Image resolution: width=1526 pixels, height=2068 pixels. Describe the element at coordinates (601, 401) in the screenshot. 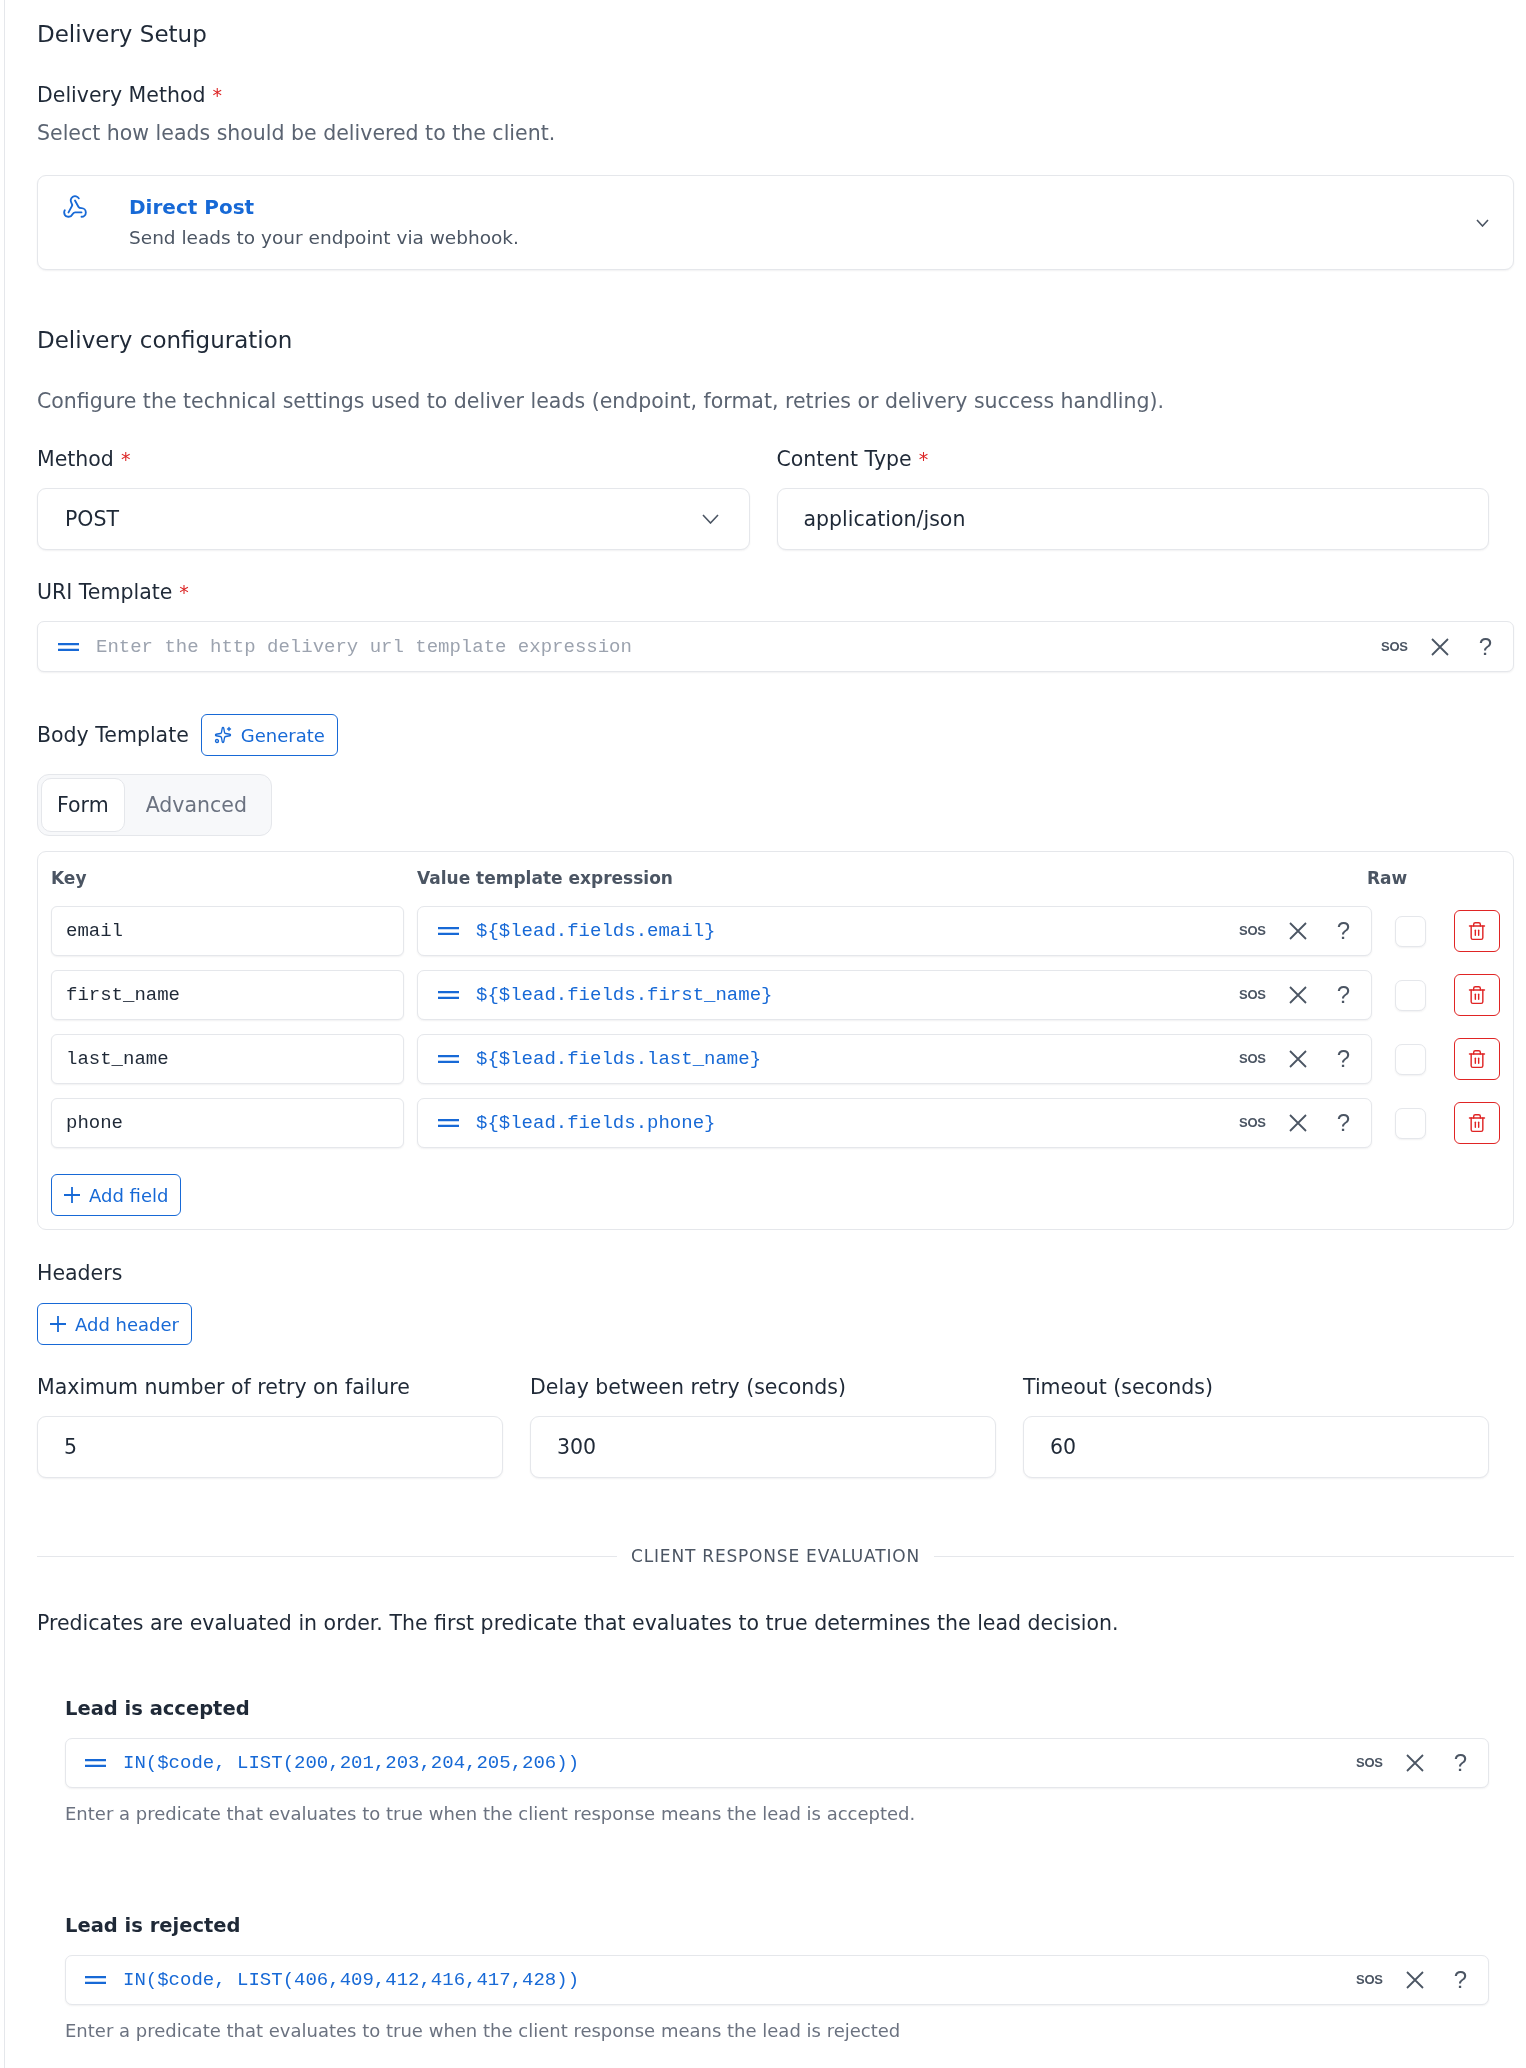

I see `description-text: Configure the technical settings used to deliver leads (endpoint, format, retries or delivery success handling).` at that location.